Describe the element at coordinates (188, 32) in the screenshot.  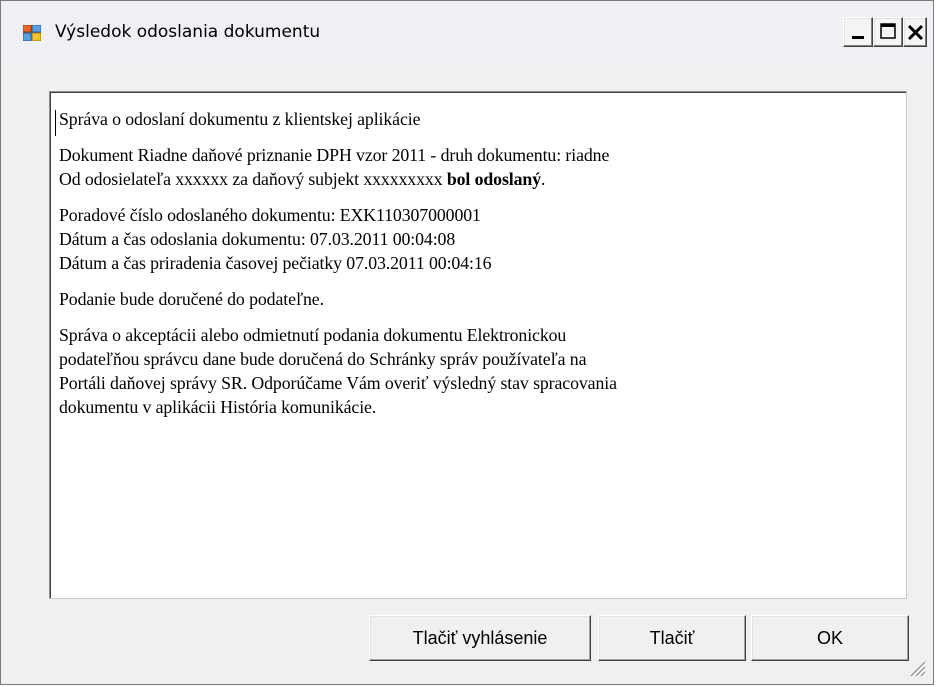
I see `window-title: Výsledok odoslania dokumentu` at that location.